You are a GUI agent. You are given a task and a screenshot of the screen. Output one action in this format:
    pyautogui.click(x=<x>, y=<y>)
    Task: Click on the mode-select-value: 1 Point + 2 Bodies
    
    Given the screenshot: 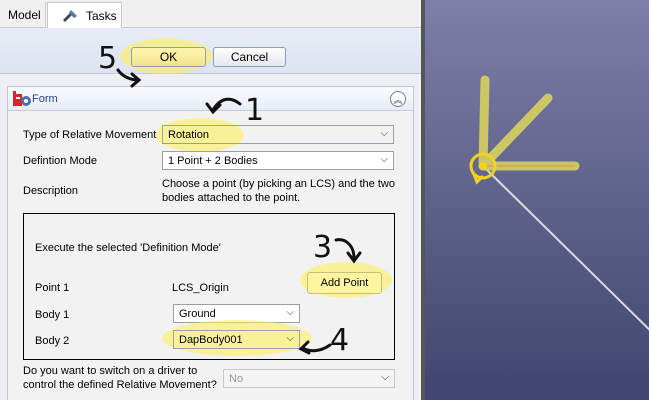 What is the action you would take?
    pyautogui.click(x=213, y=160)
    